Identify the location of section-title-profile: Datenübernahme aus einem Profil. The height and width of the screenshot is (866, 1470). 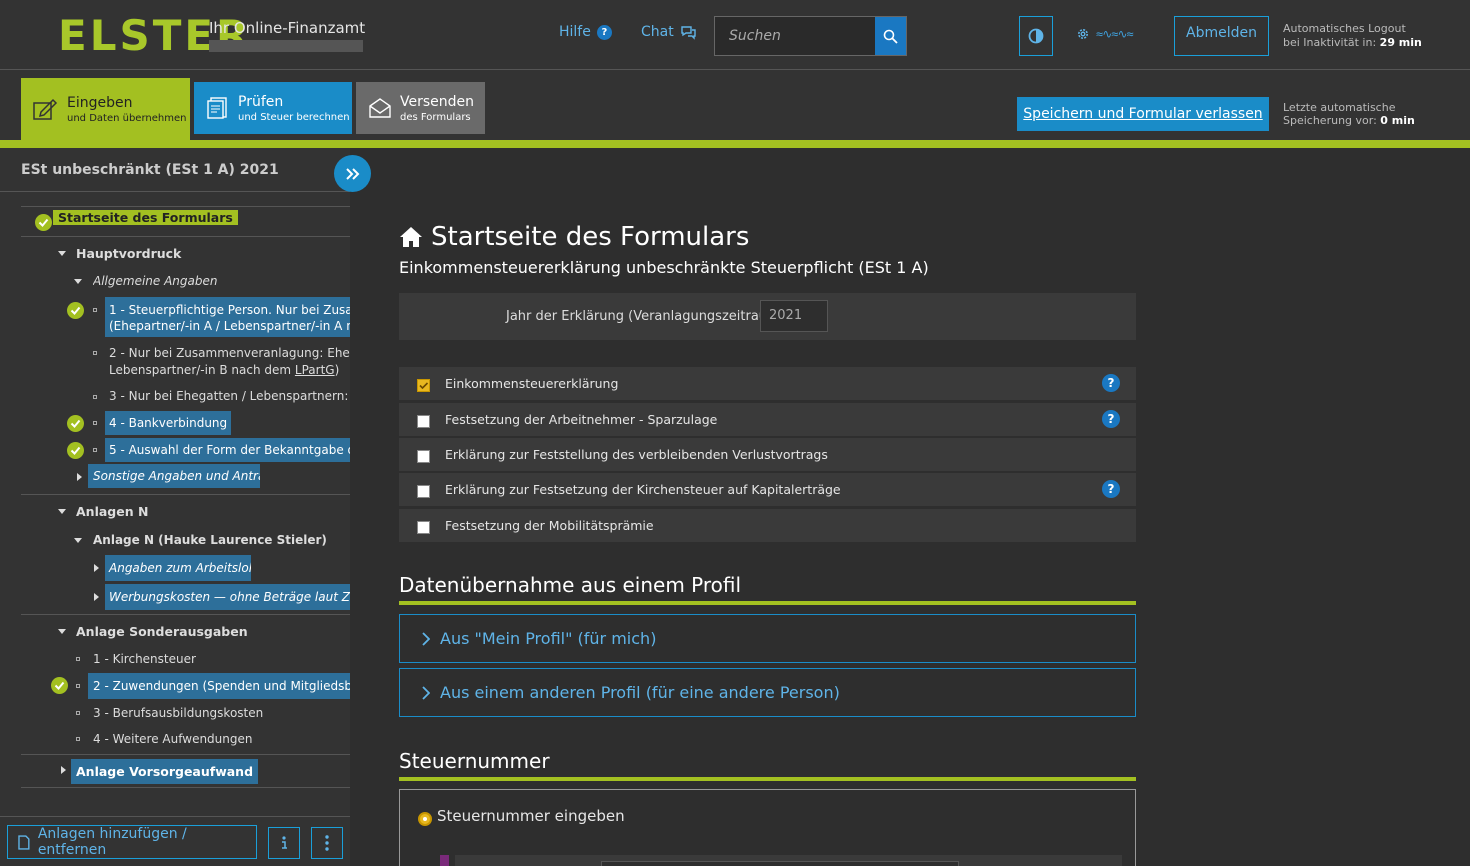
(570, 585).